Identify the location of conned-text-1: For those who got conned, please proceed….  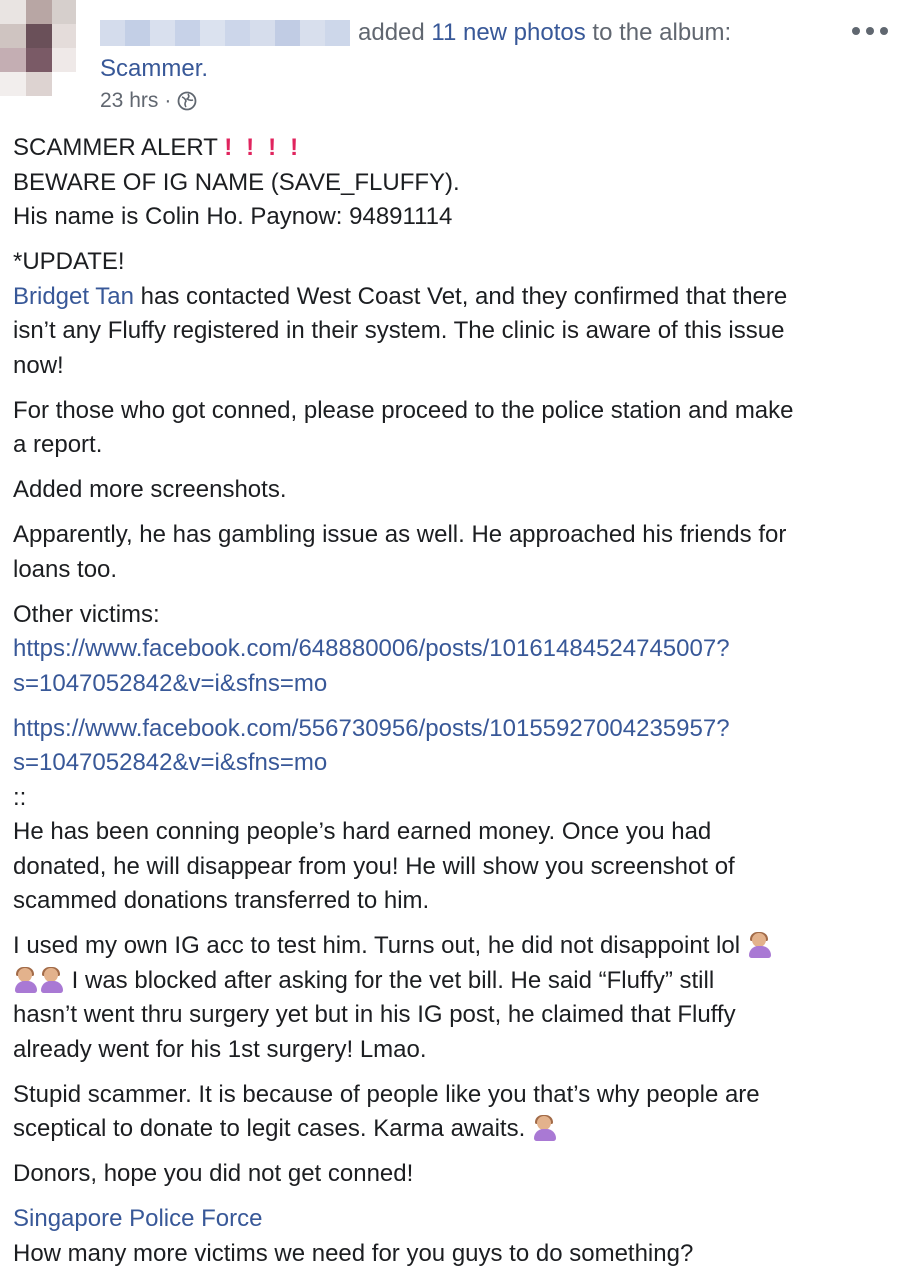
(403, 410).